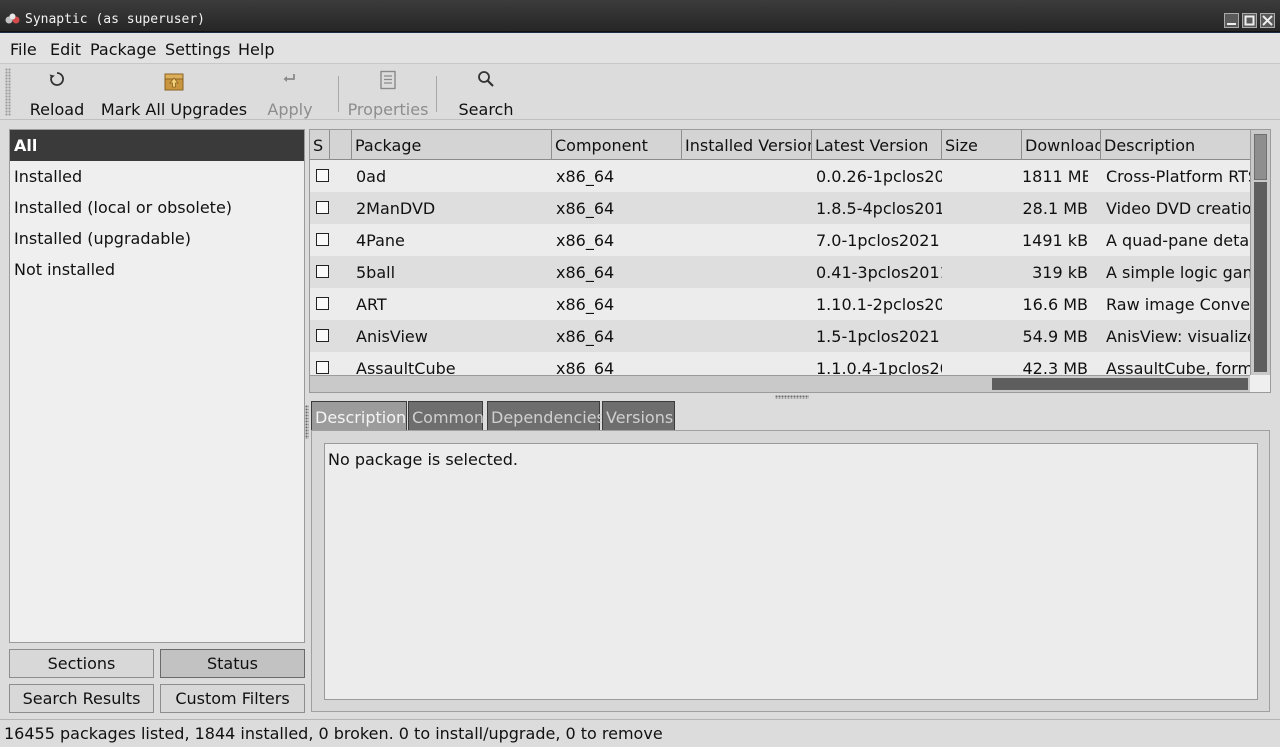 Image resolution: width=1280 pixels, height=747 pixels. I want to click on tab-description: Description, so click(359, 416).